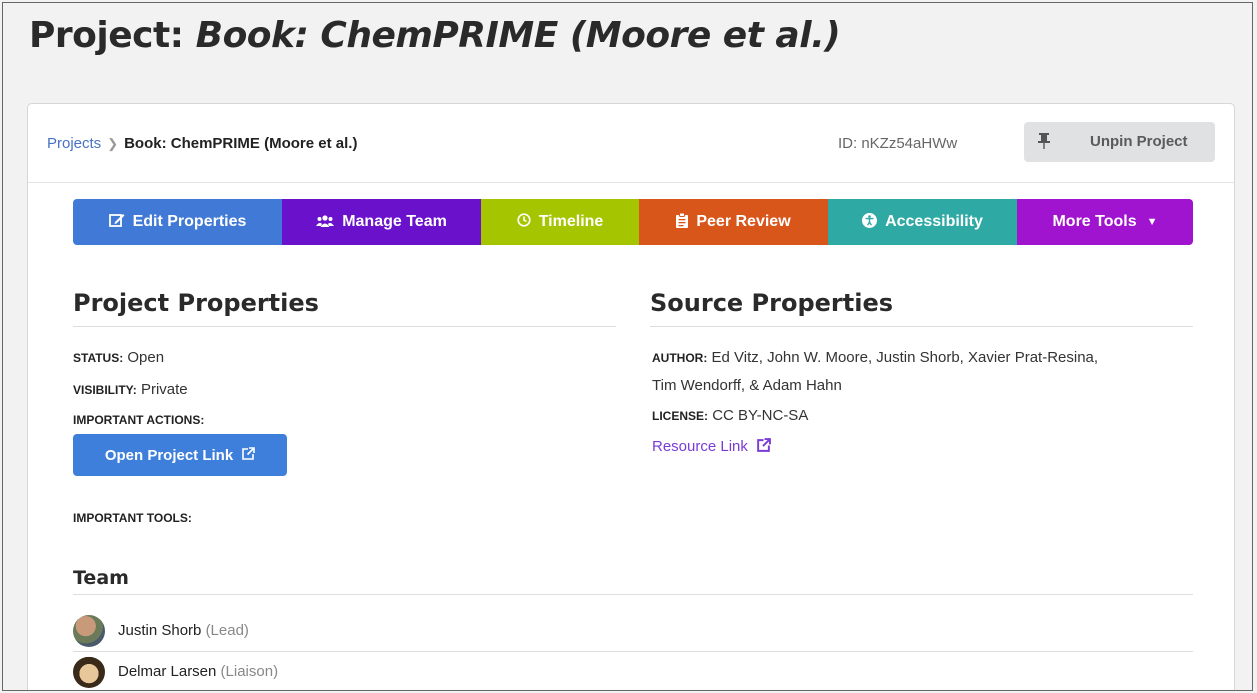 The image size is (1257, 693). Describe the element at coordinates (730, 415) in the screenshot. I see `license-property: LICENSE: CC BY-NC-SA` at that location.